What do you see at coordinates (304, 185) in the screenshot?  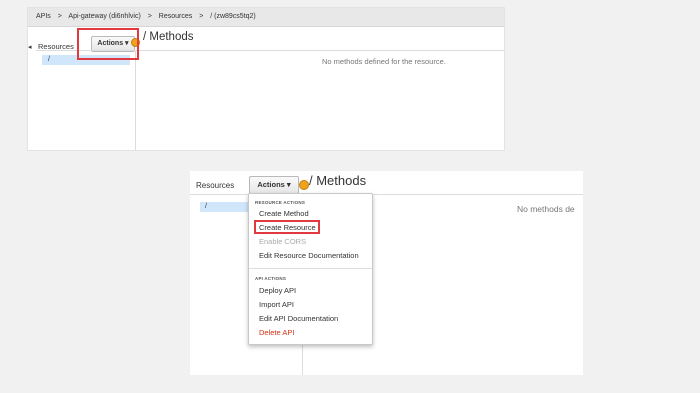 I see `status-dot-icon` at bounding box center [304, 185].